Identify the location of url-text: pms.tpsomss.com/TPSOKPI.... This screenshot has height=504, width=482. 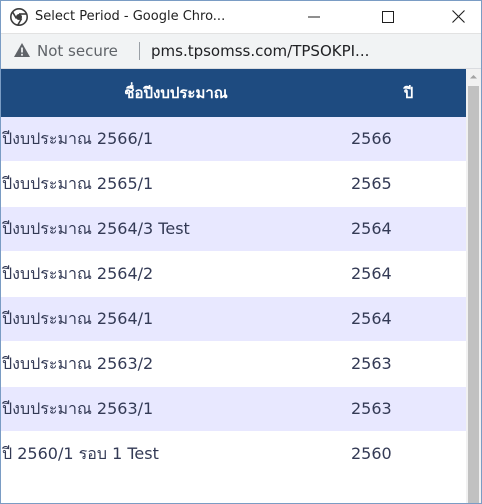
(260, 51).